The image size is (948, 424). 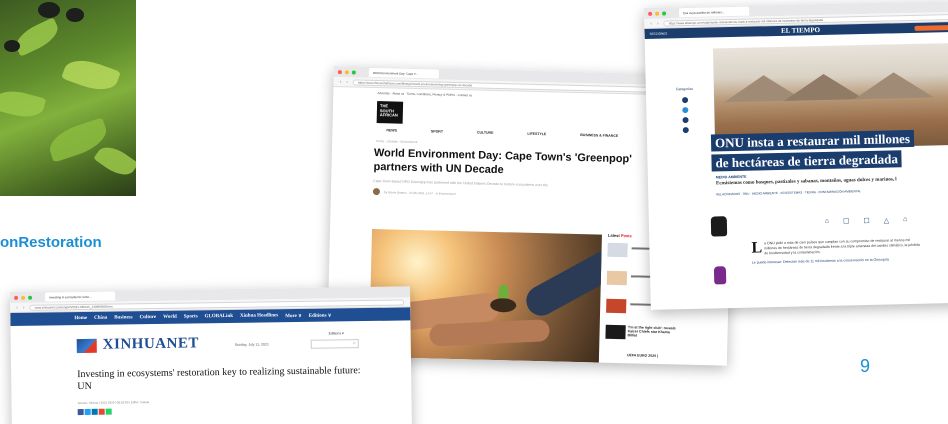 I want to click on menu-item-business: BUSINESS & FINANCE, so click(x=599, y=135).